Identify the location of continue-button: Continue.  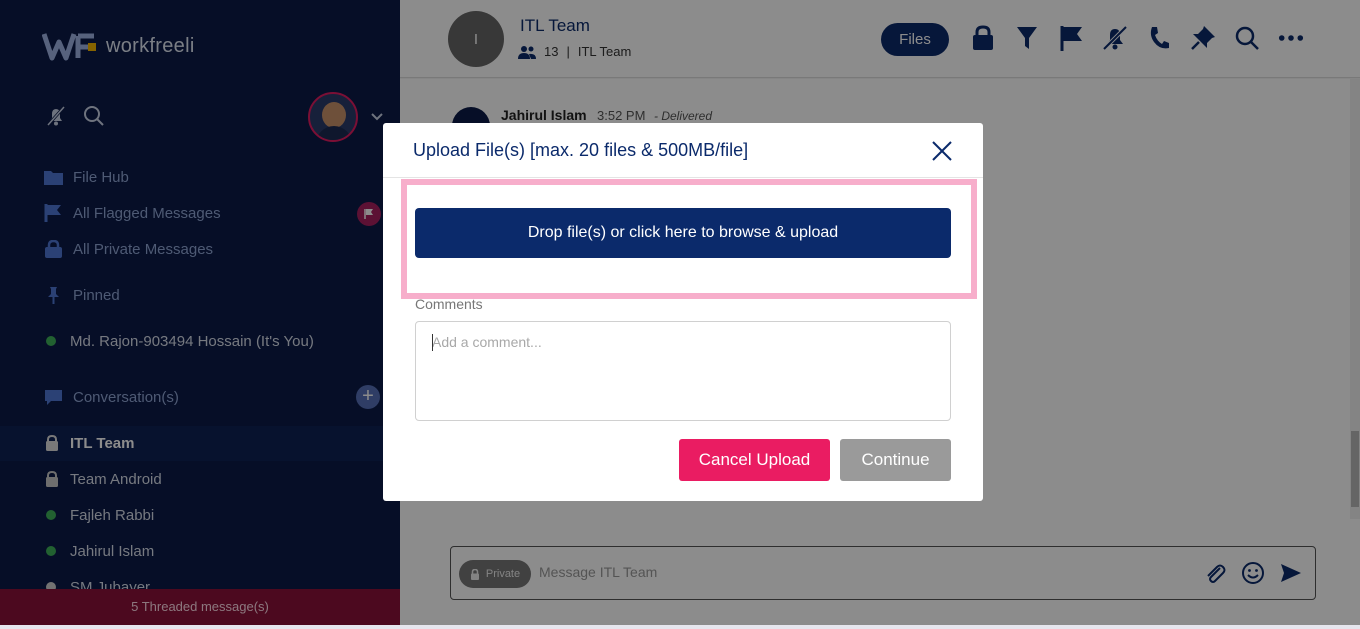
(895, 460).